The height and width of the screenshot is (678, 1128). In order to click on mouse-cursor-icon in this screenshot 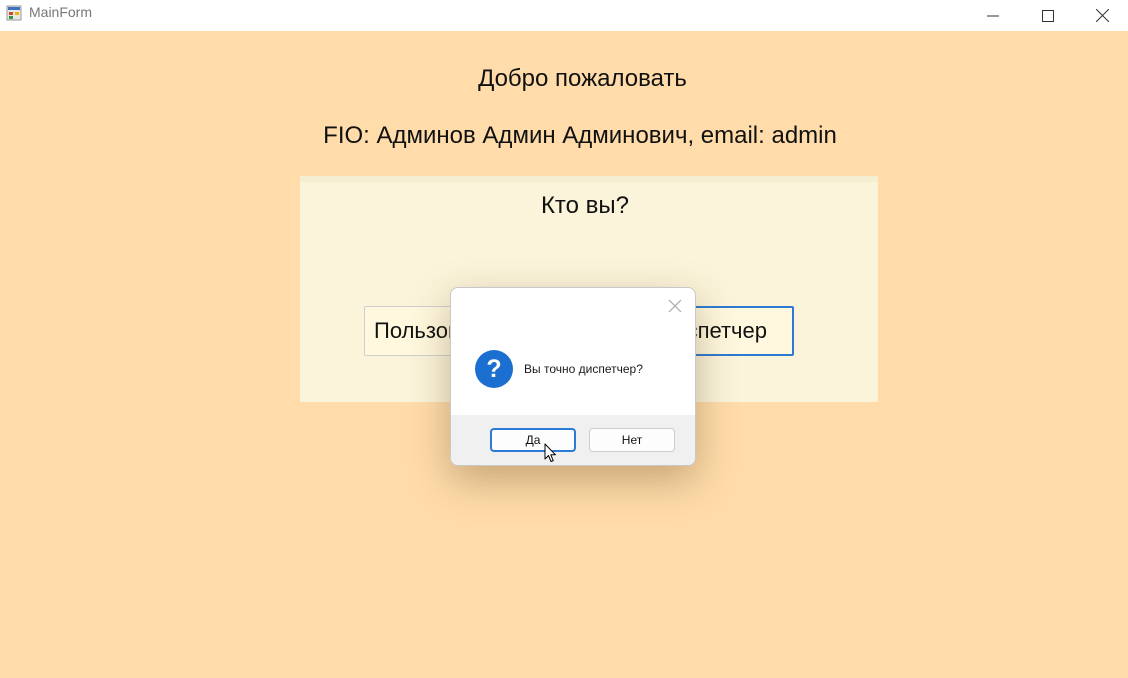, I will do `click(550, 452)`.